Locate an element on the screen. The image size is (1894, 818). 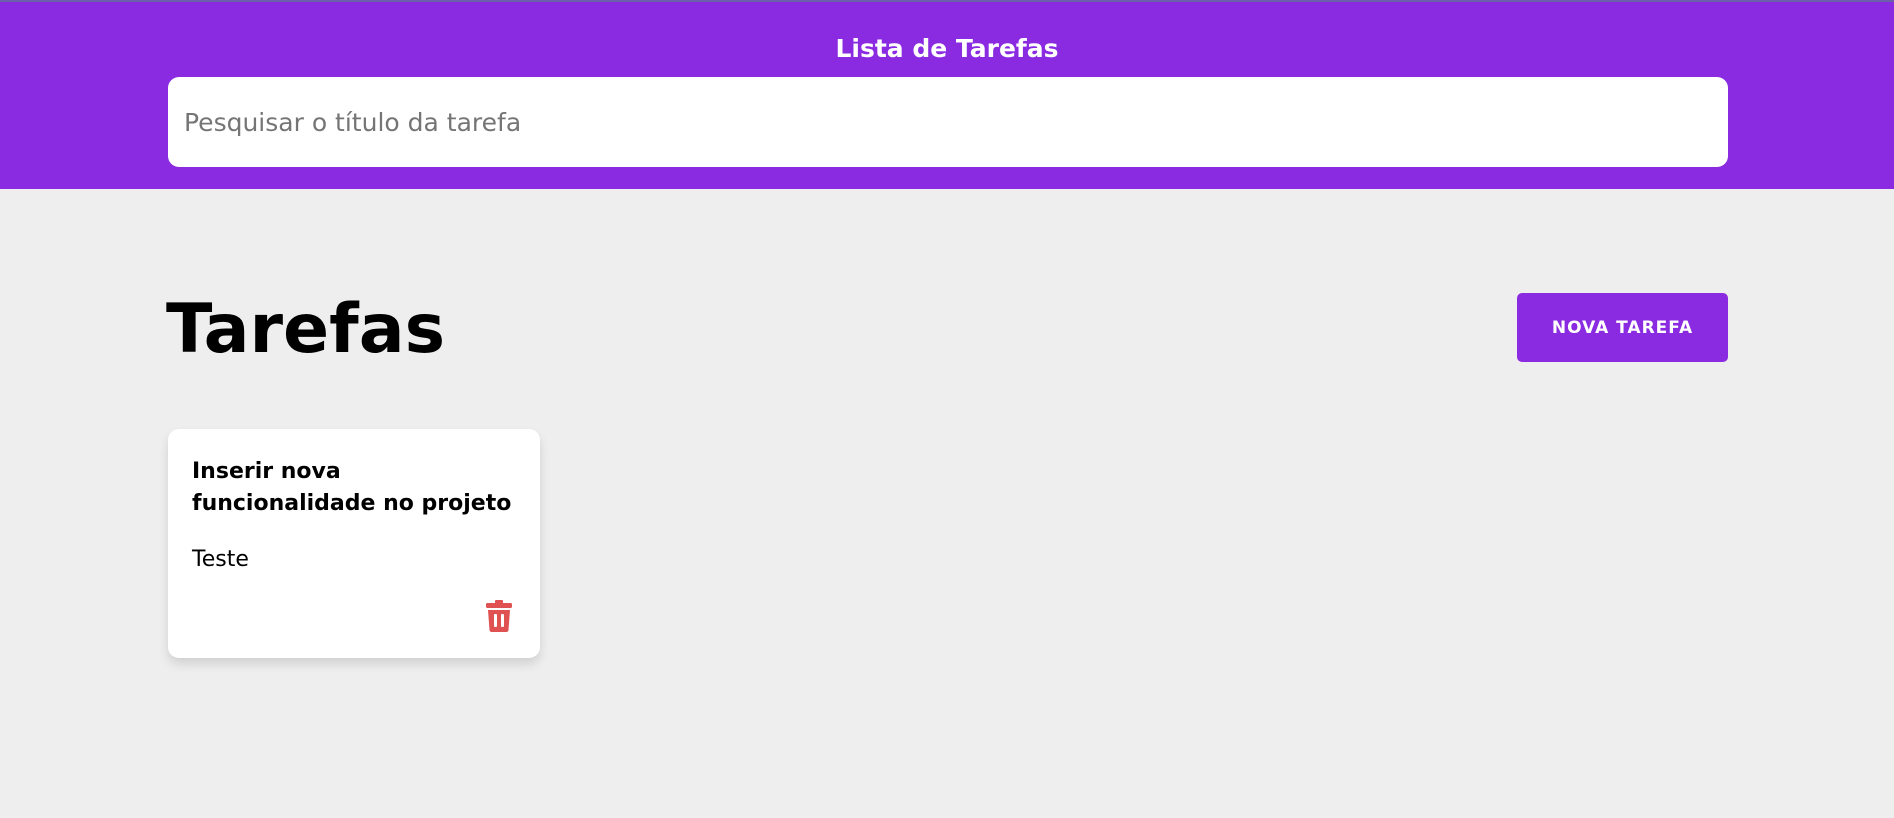
task-description: Teste is located at coordinates (220, 559).